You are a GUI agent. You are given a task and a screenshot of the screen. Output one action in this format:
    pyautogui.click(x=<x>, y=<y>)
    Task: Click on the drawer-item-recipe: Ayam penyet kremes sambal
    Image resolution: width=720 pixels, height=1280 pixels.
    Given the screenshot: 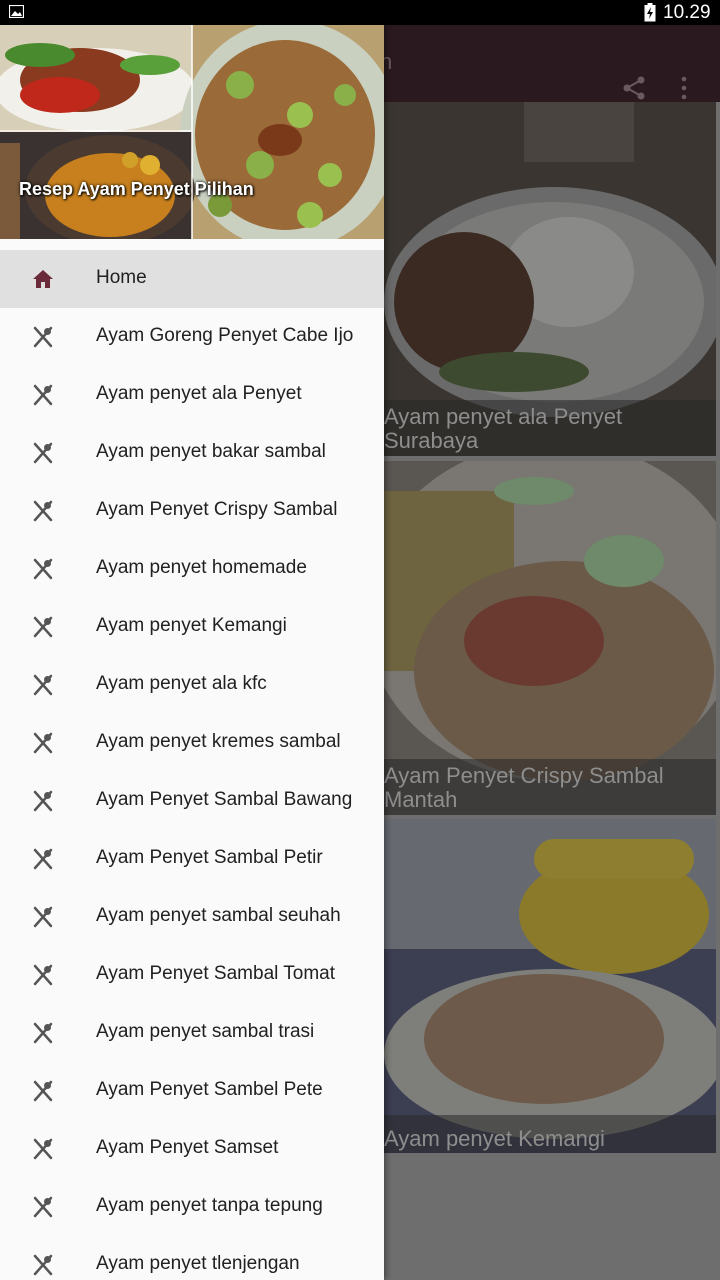 What is the action you would take?
    pyautogui.click(x=192, y=743)
    